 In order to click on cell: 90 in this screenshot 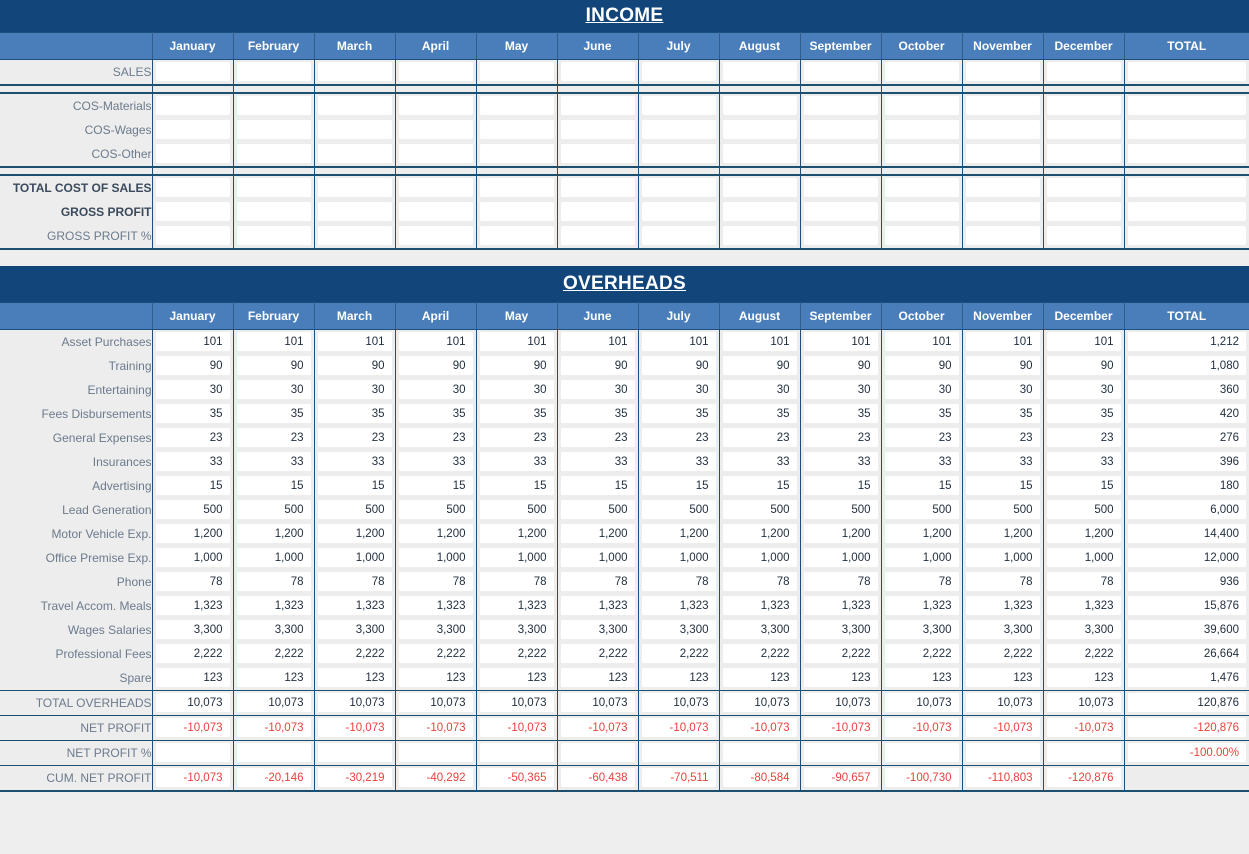, I will do `click(922, 366)`.